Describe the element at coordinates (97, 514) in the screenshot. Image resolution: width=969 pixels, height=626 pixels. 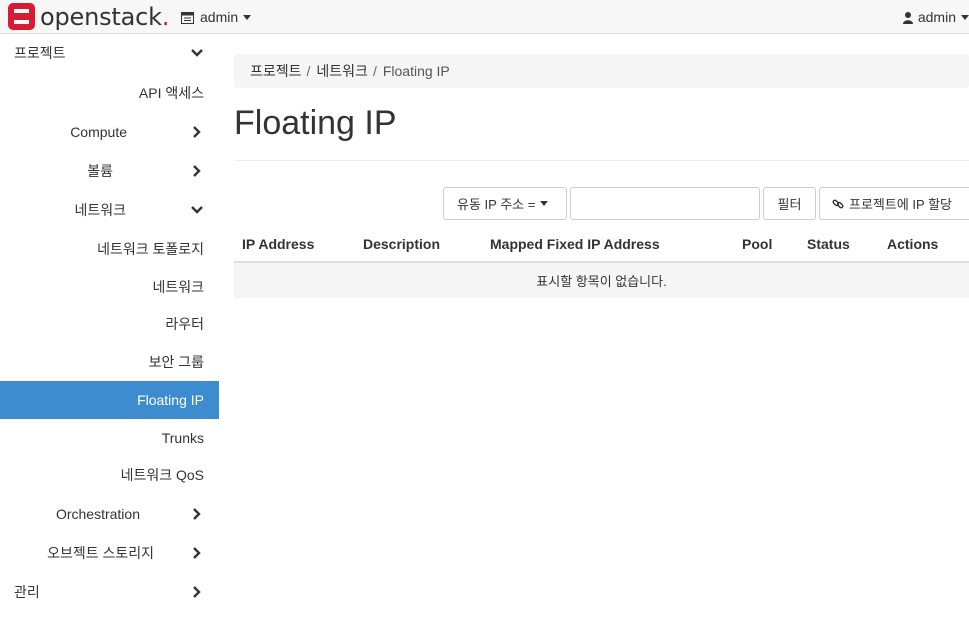
I see `sidebar-item-label: Orchestration` at that location.